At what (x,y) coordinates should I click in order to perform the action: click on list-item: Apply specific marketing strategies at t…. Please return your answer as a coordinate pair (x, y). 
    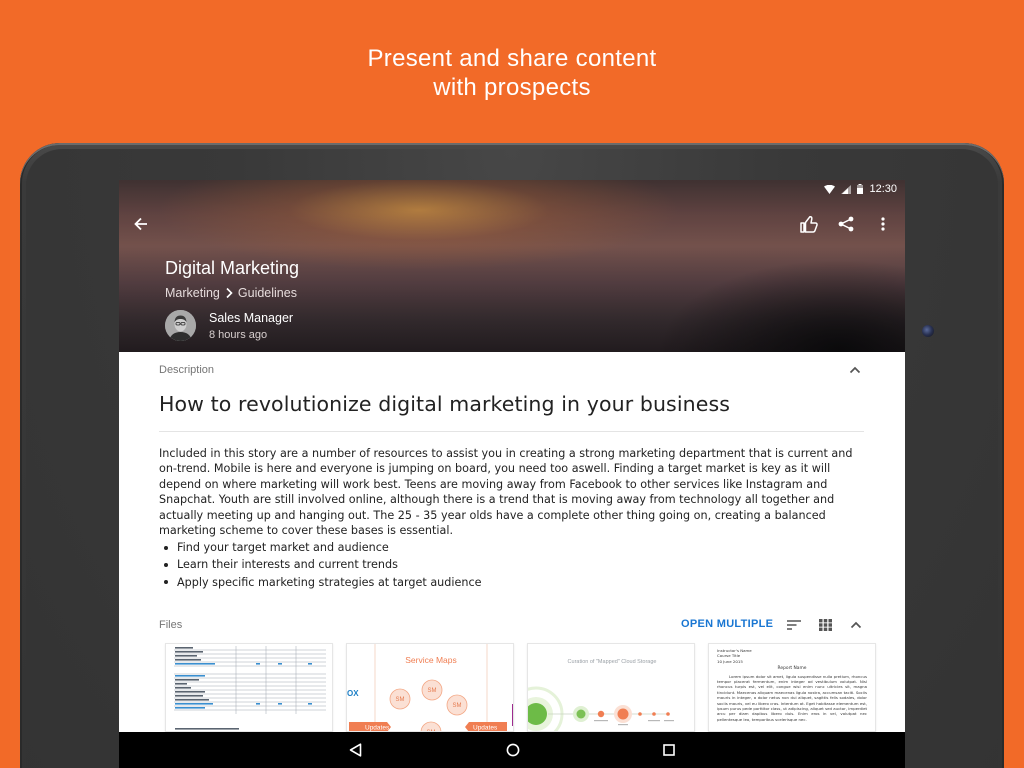
    Looking at the image, I should click on (509, 582).